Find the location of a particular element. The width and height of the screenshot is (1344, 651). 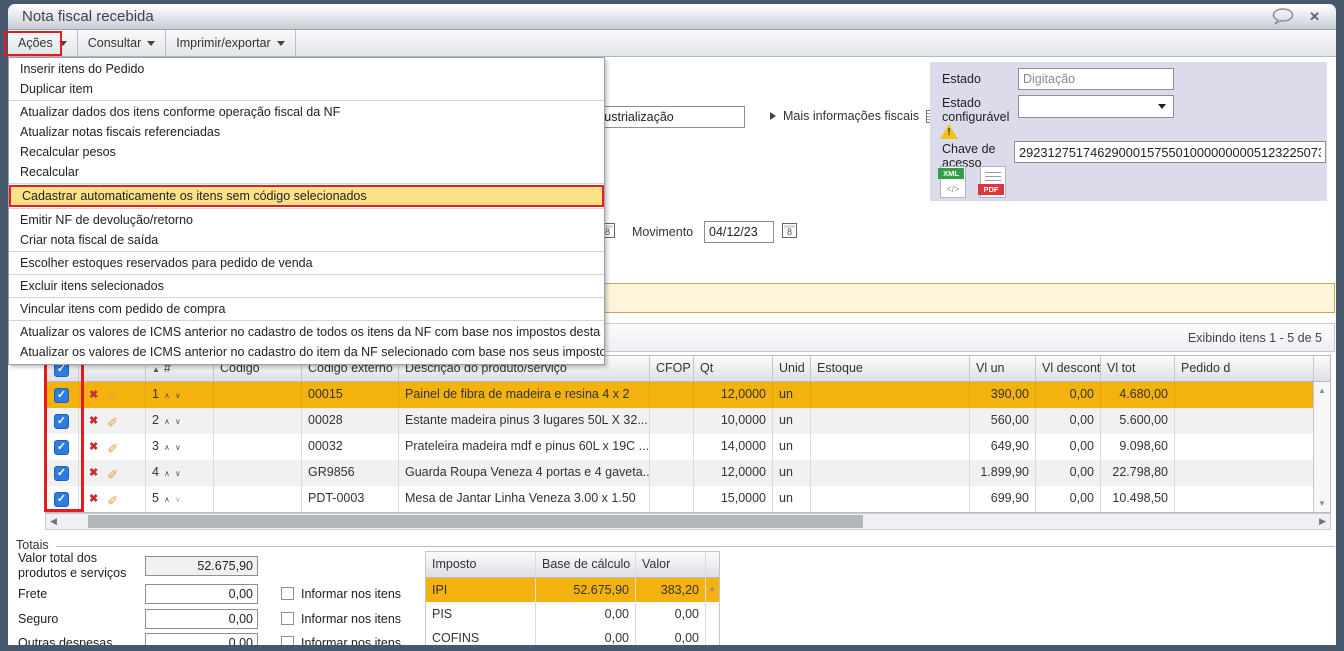

movimento-label: Movimento is located at coordinates (663, 232).